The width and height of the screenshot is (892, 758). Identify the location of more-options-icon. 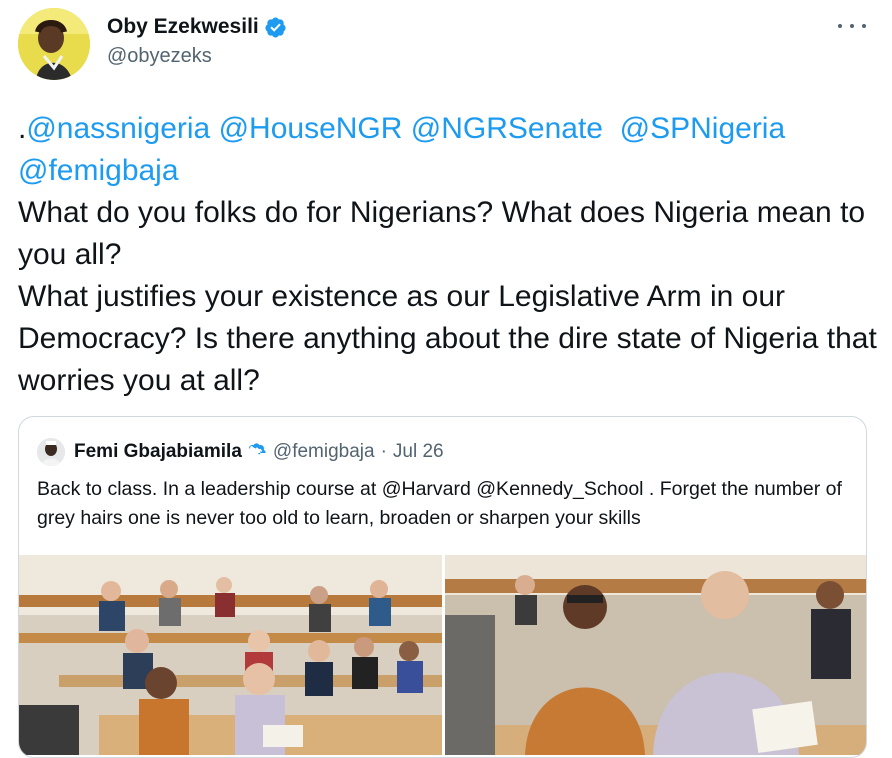
(852, 26).